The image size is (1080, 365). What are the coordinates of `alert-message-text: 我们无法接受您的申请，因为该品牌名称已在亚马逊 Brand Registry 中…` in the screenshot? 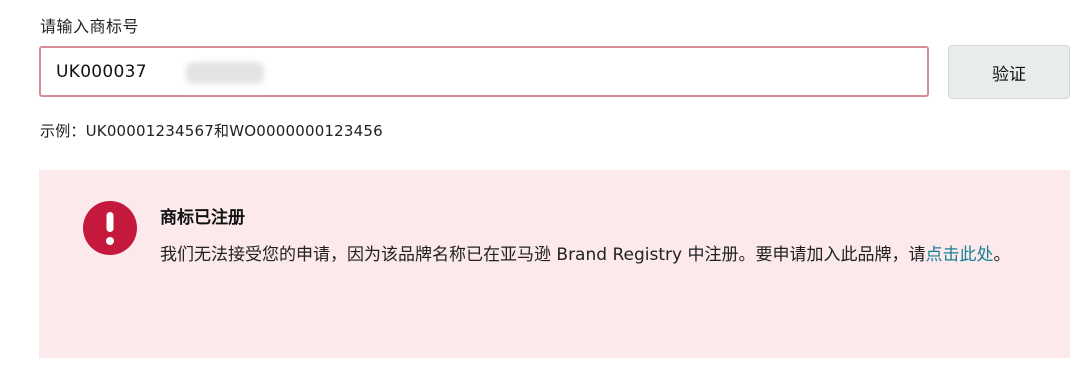 It's located at (543, 255).